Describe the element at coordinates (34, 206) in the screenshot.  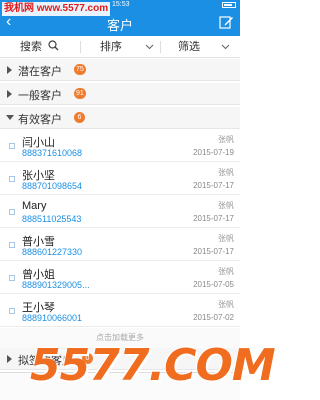
I see `customer-name: Mary` at that location.